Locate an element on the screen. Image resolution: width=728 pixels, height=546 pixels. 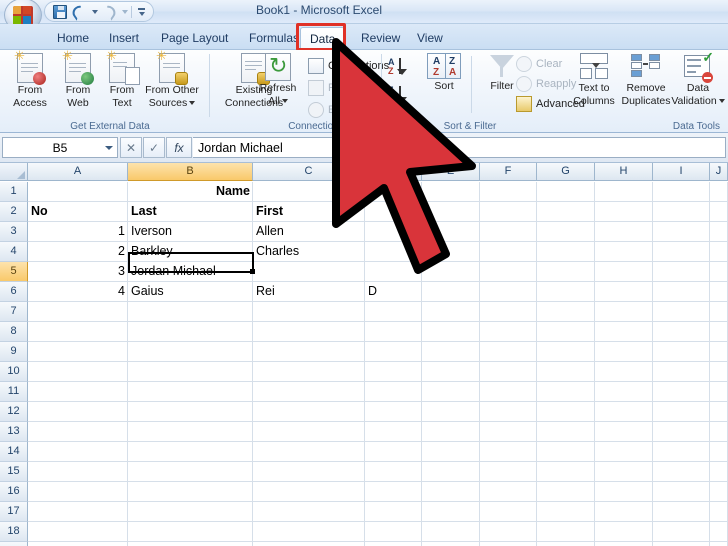
row-header-19: 19 is located at coordinates (14, 544).